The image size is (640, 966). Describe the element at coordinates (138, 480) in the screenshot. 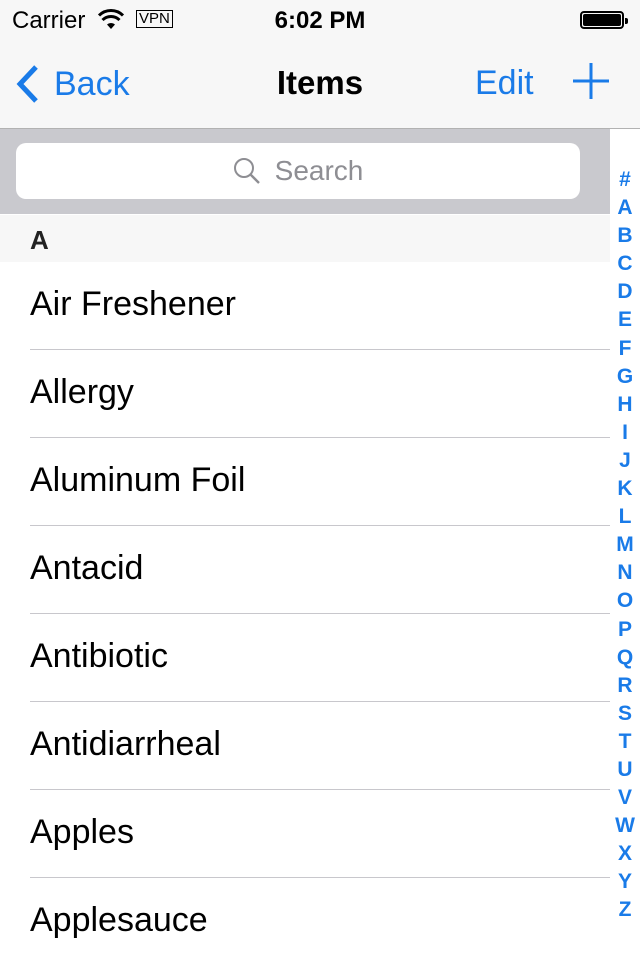

I see `item-label: Aluminum Foil` at that location.